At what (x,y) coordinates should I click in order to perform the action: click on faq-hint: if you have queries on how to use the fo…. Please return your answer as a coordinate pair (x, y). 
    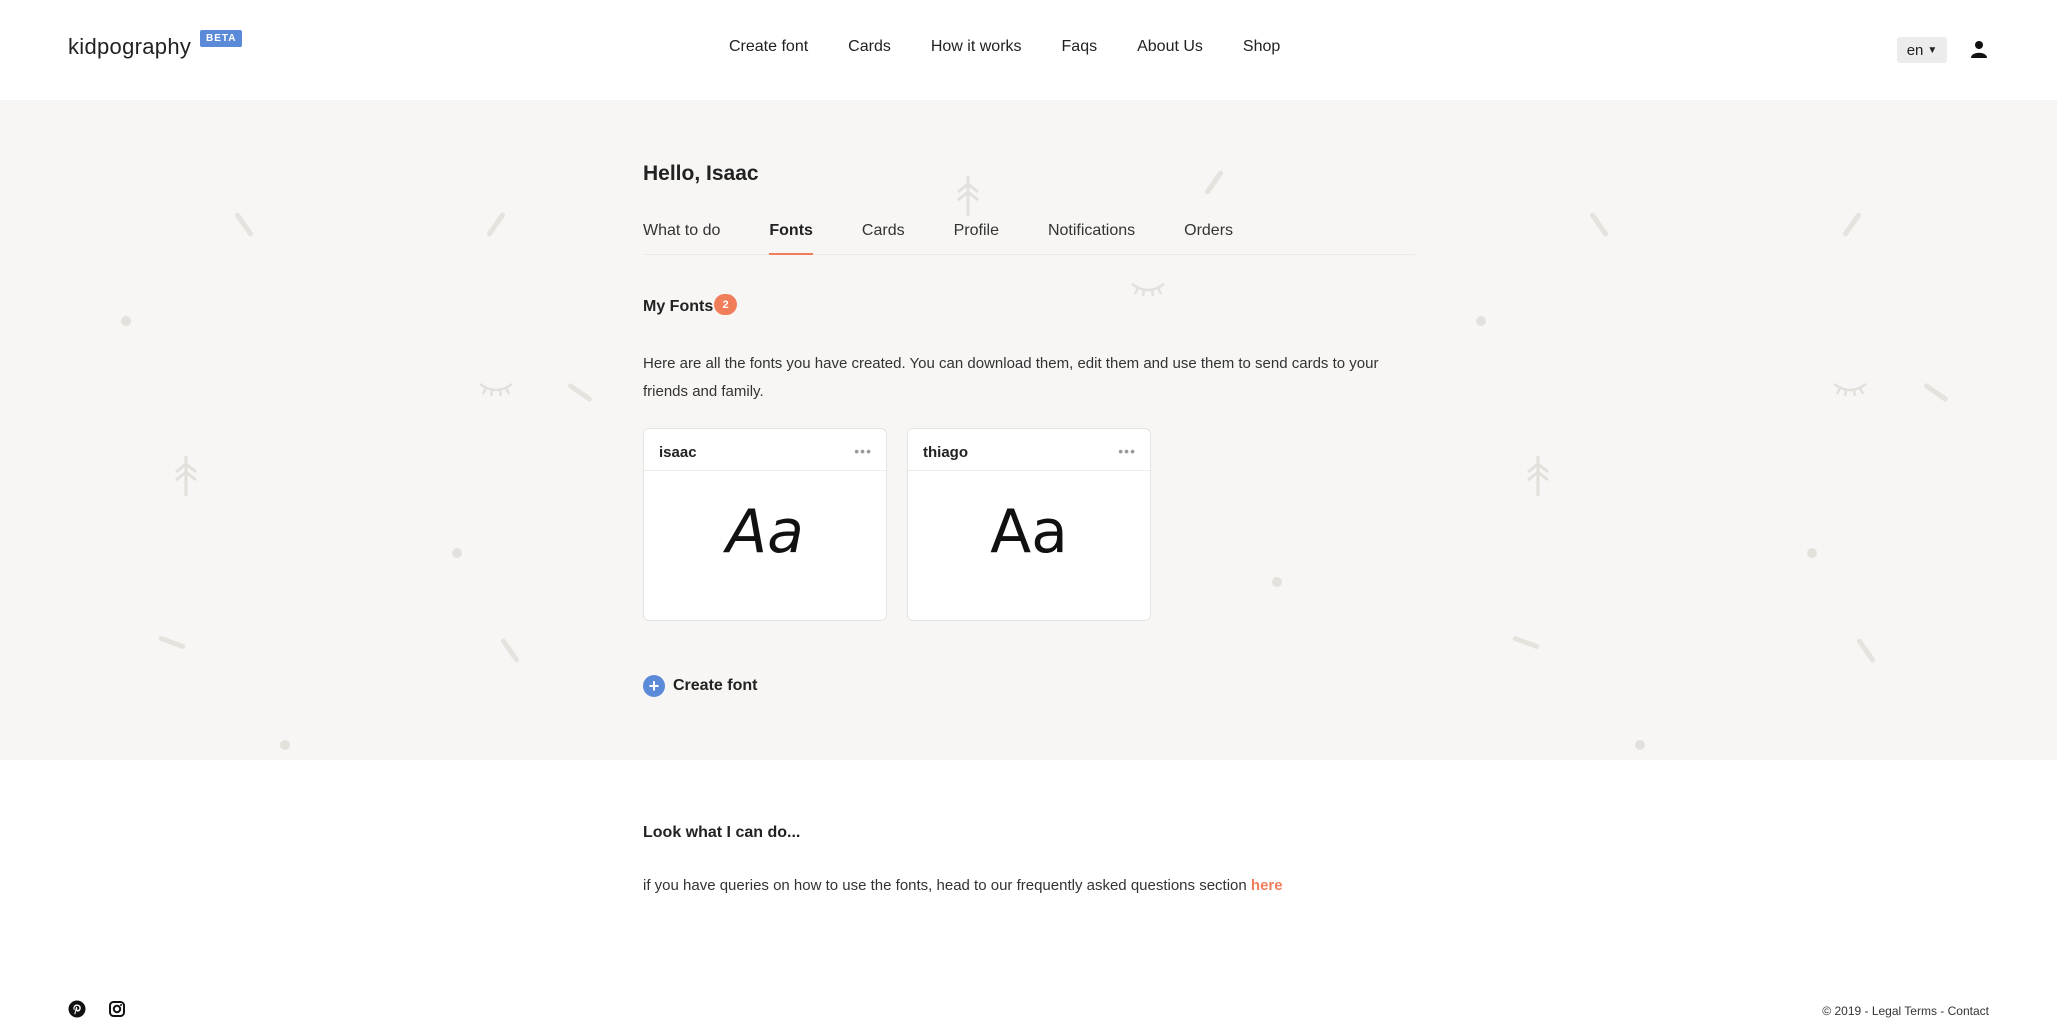
    Looking at the image, I should click on (963, 885).